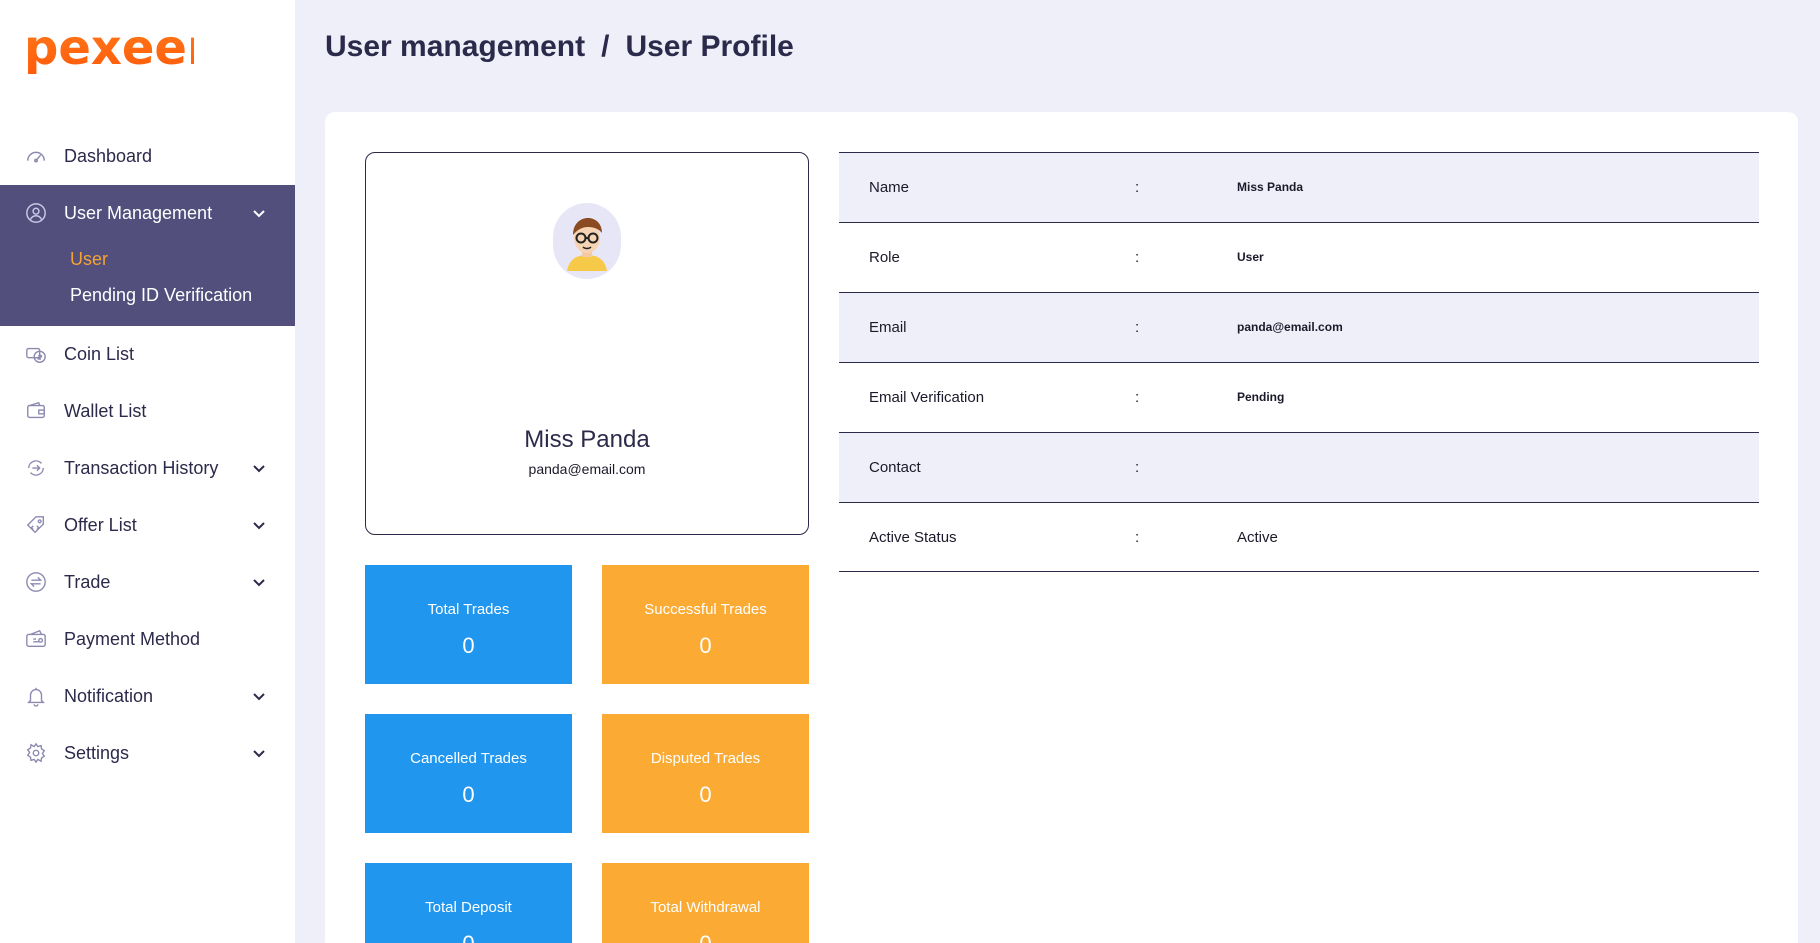  What do you see at coordinates (147, 354) in the screenshot?
I see `sidebar-item-coin-list: Coin List` at bounding box center [147, 354].